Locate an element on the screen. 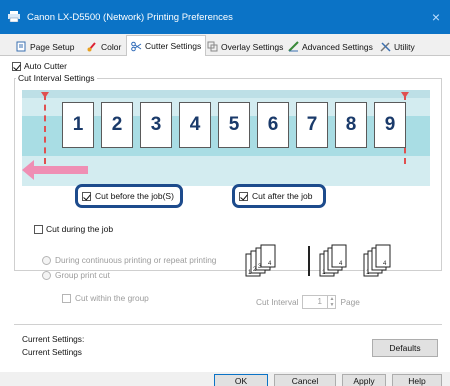 Image resolution: width=450 pixels, height=386 pixels. tab-overlay-settings: Overlay Settings is located at coordinates (245, 46).